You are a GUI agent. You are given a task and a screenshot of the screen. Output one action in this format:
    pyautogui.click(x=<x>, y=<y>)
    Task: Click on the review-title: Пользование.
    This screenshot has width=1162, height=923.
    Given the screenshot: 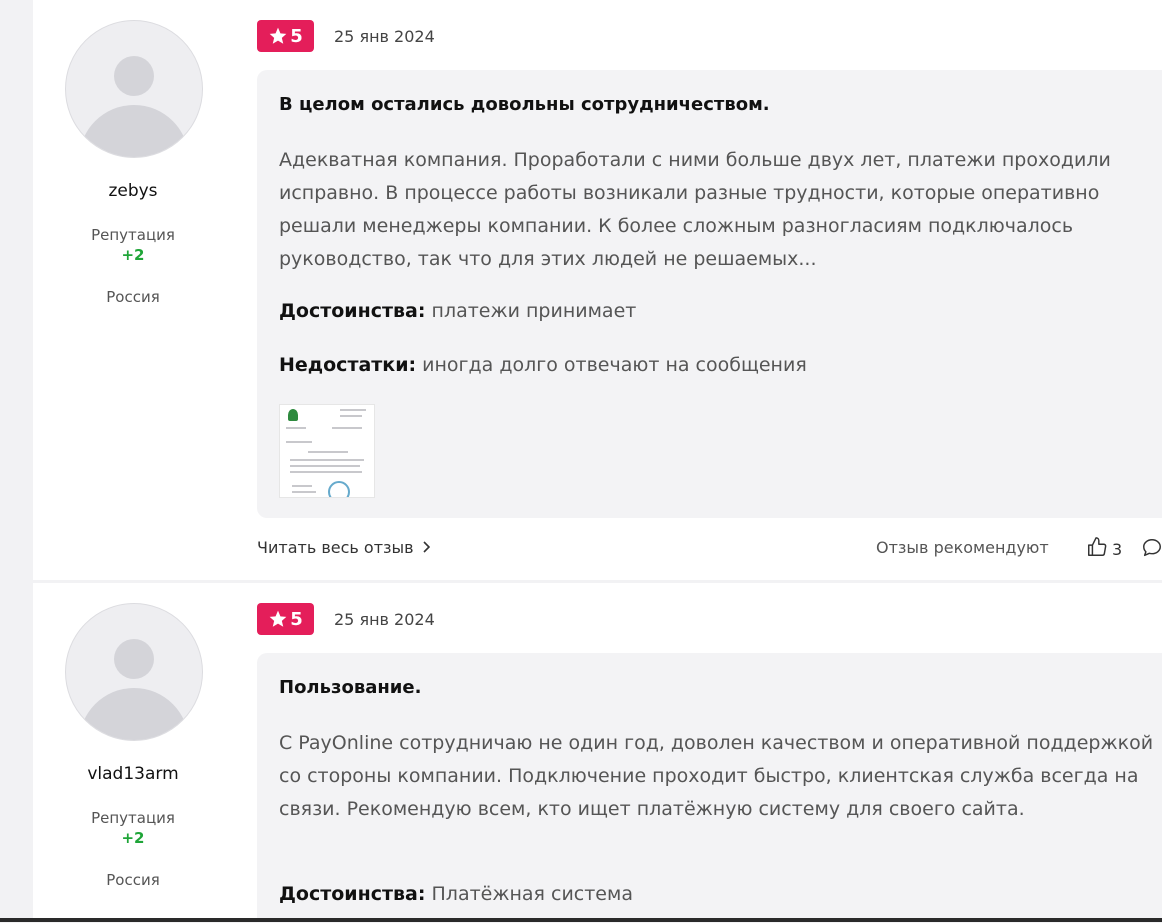 What is the action you would take?
    pyautogui.click(x=719, y=687)
    